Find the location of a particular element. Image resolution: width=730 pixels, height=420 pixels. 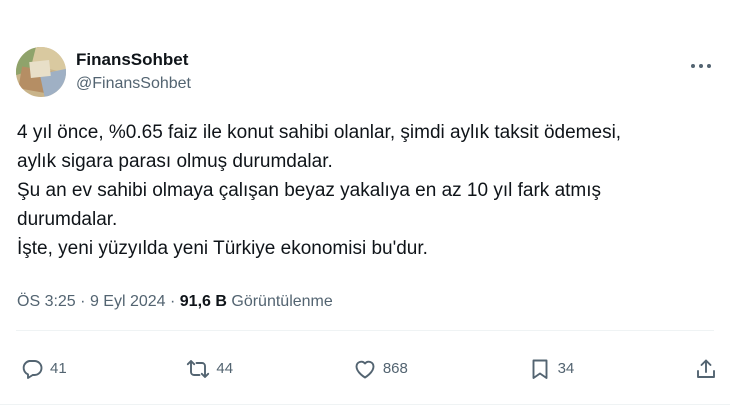

author-handle: @FinansSohbet is located at coordinates (133, 84).